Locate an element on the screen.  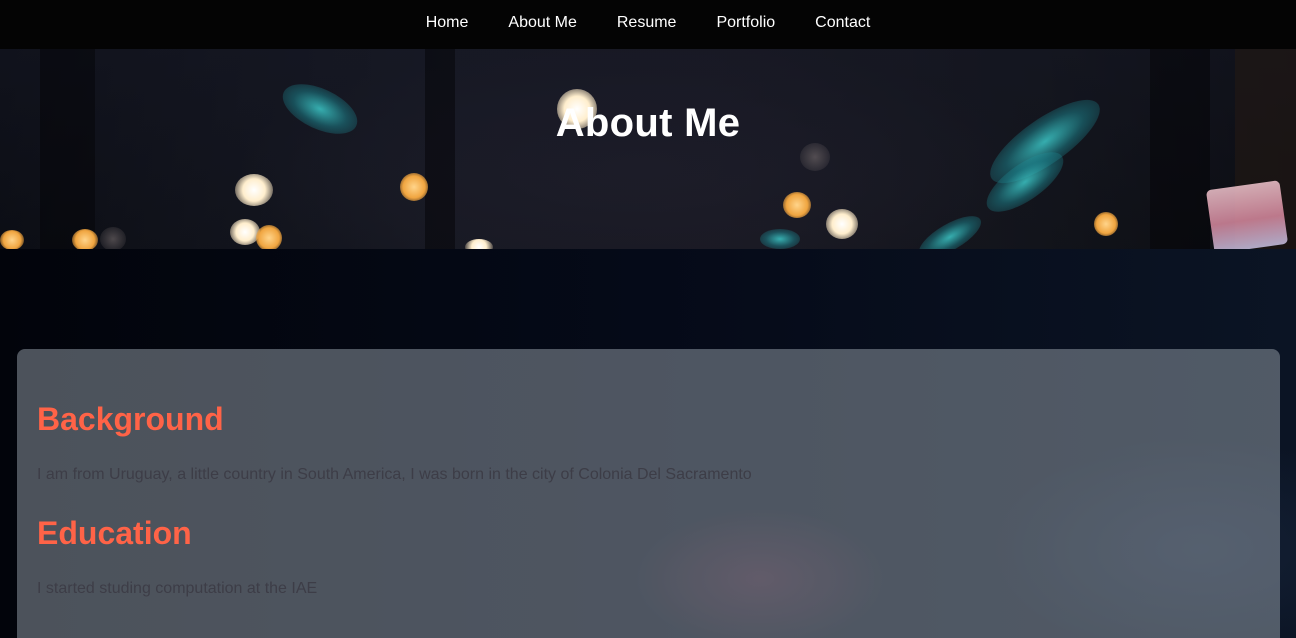
nav-item-contact: Contact is located at coordinates (842, 23).